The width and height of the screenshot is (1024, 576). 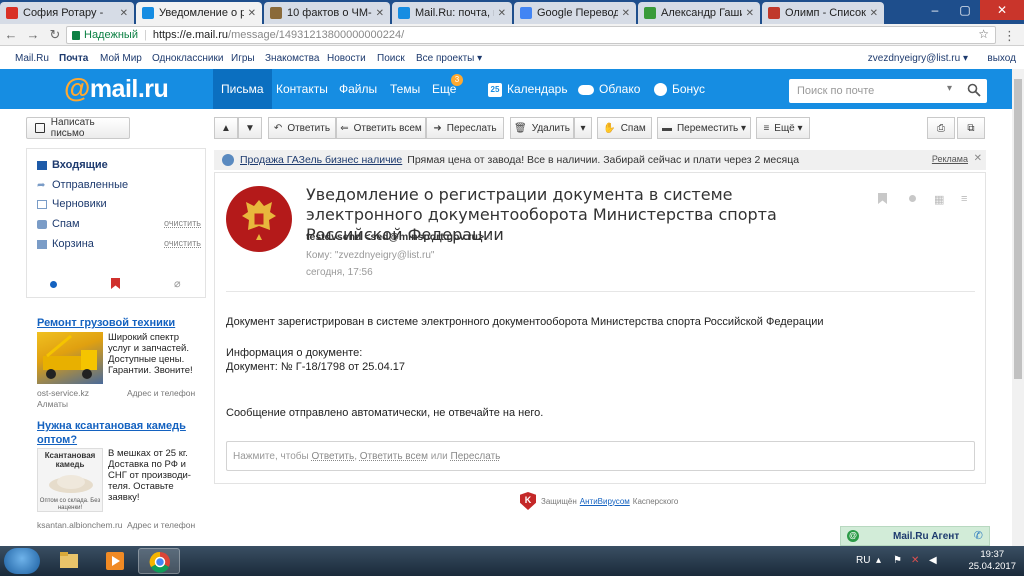 What do you see at coordinates (964, 199) in the screenshot?
I see `menu-icon: ≡` at bounding box center [964, 199].